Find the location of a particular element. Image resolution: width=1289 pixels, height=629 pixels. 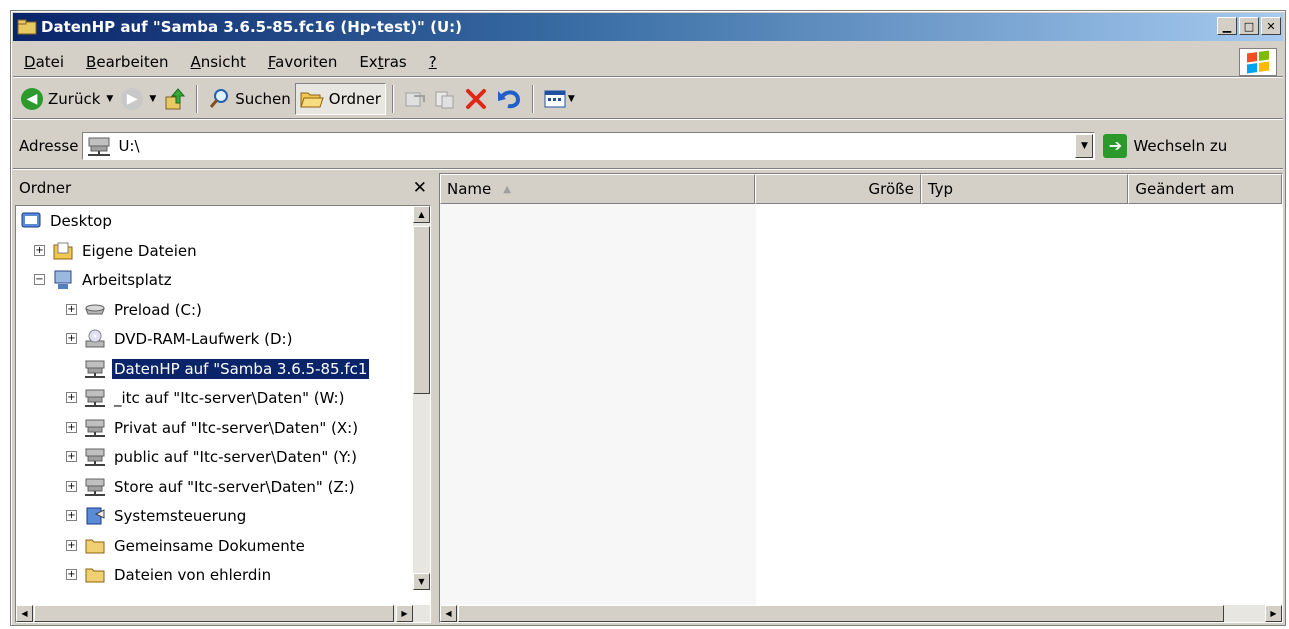

vertical-scrollbar: ▲ ▼ is located at coordinates (421, 398).